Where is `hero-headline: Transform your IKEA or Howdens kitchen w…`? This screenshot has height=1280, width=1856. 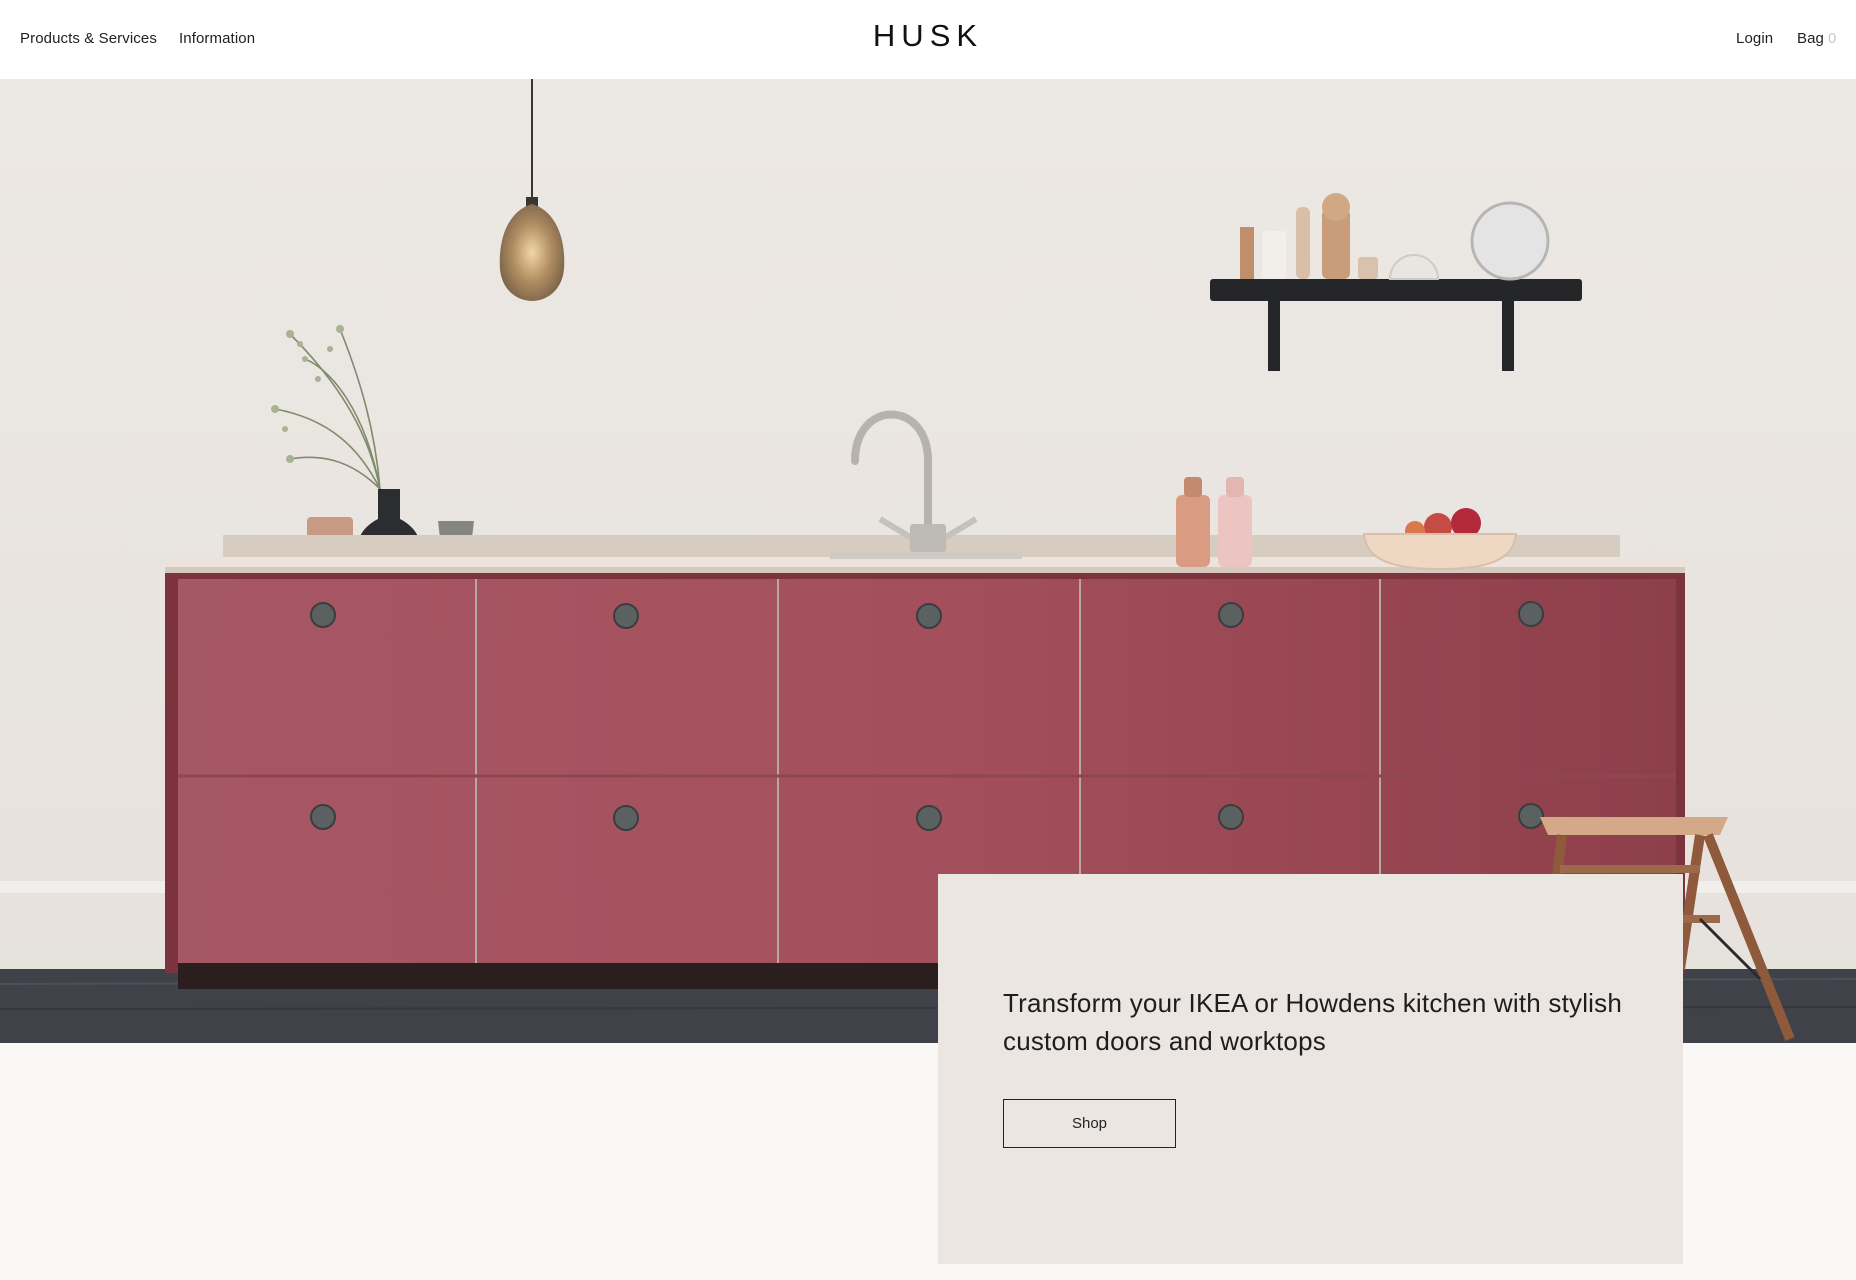
hero-headline: Transform your IKEA or Howdens kitchen w… is located at coordinates (1313, 1022).